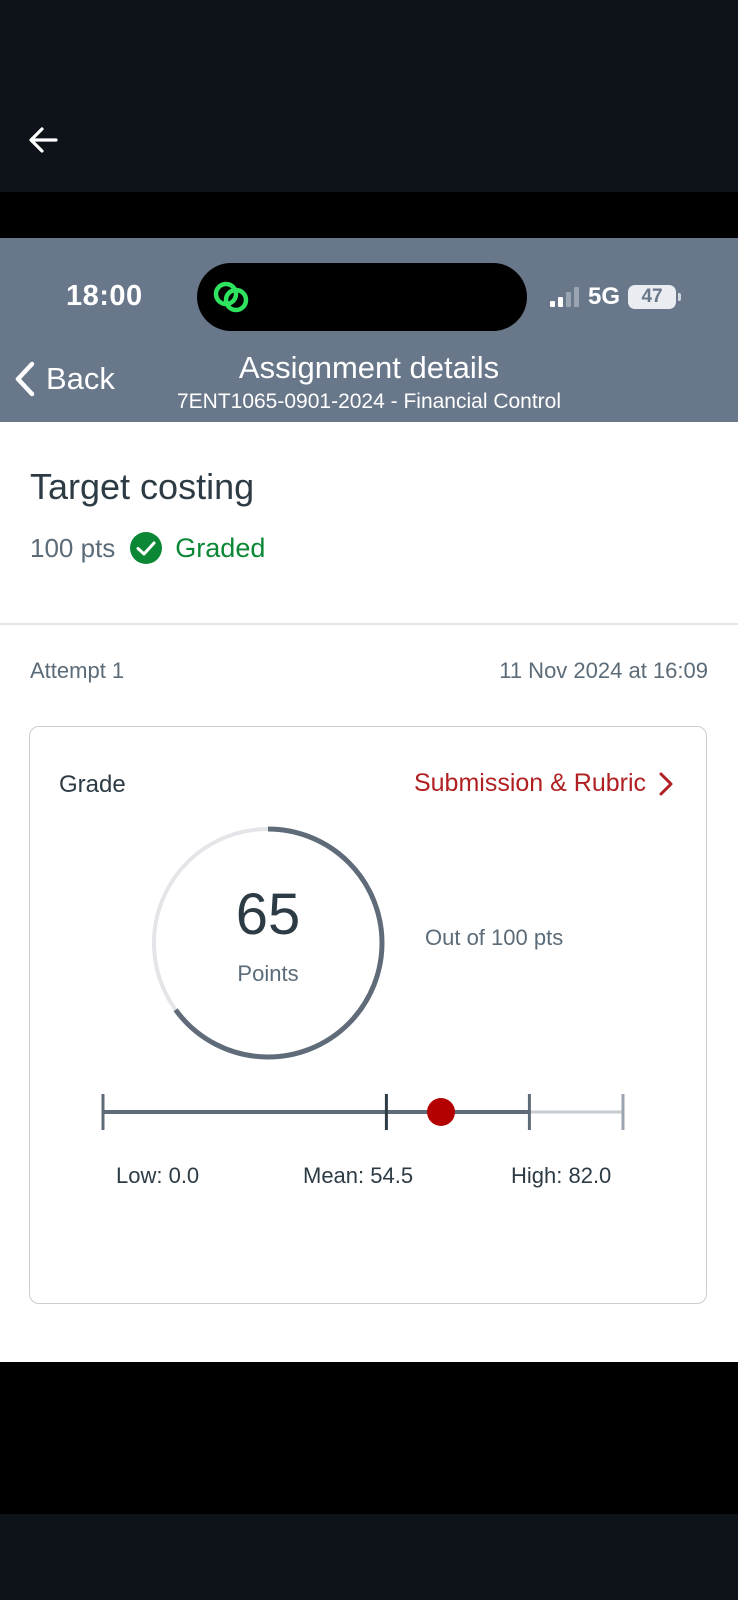 This screenshot has height=1600, width=738. What do you see at coordinates (362, 297) in the screenshot?
I see `dynamic-island` at bounding box center [362, 297].